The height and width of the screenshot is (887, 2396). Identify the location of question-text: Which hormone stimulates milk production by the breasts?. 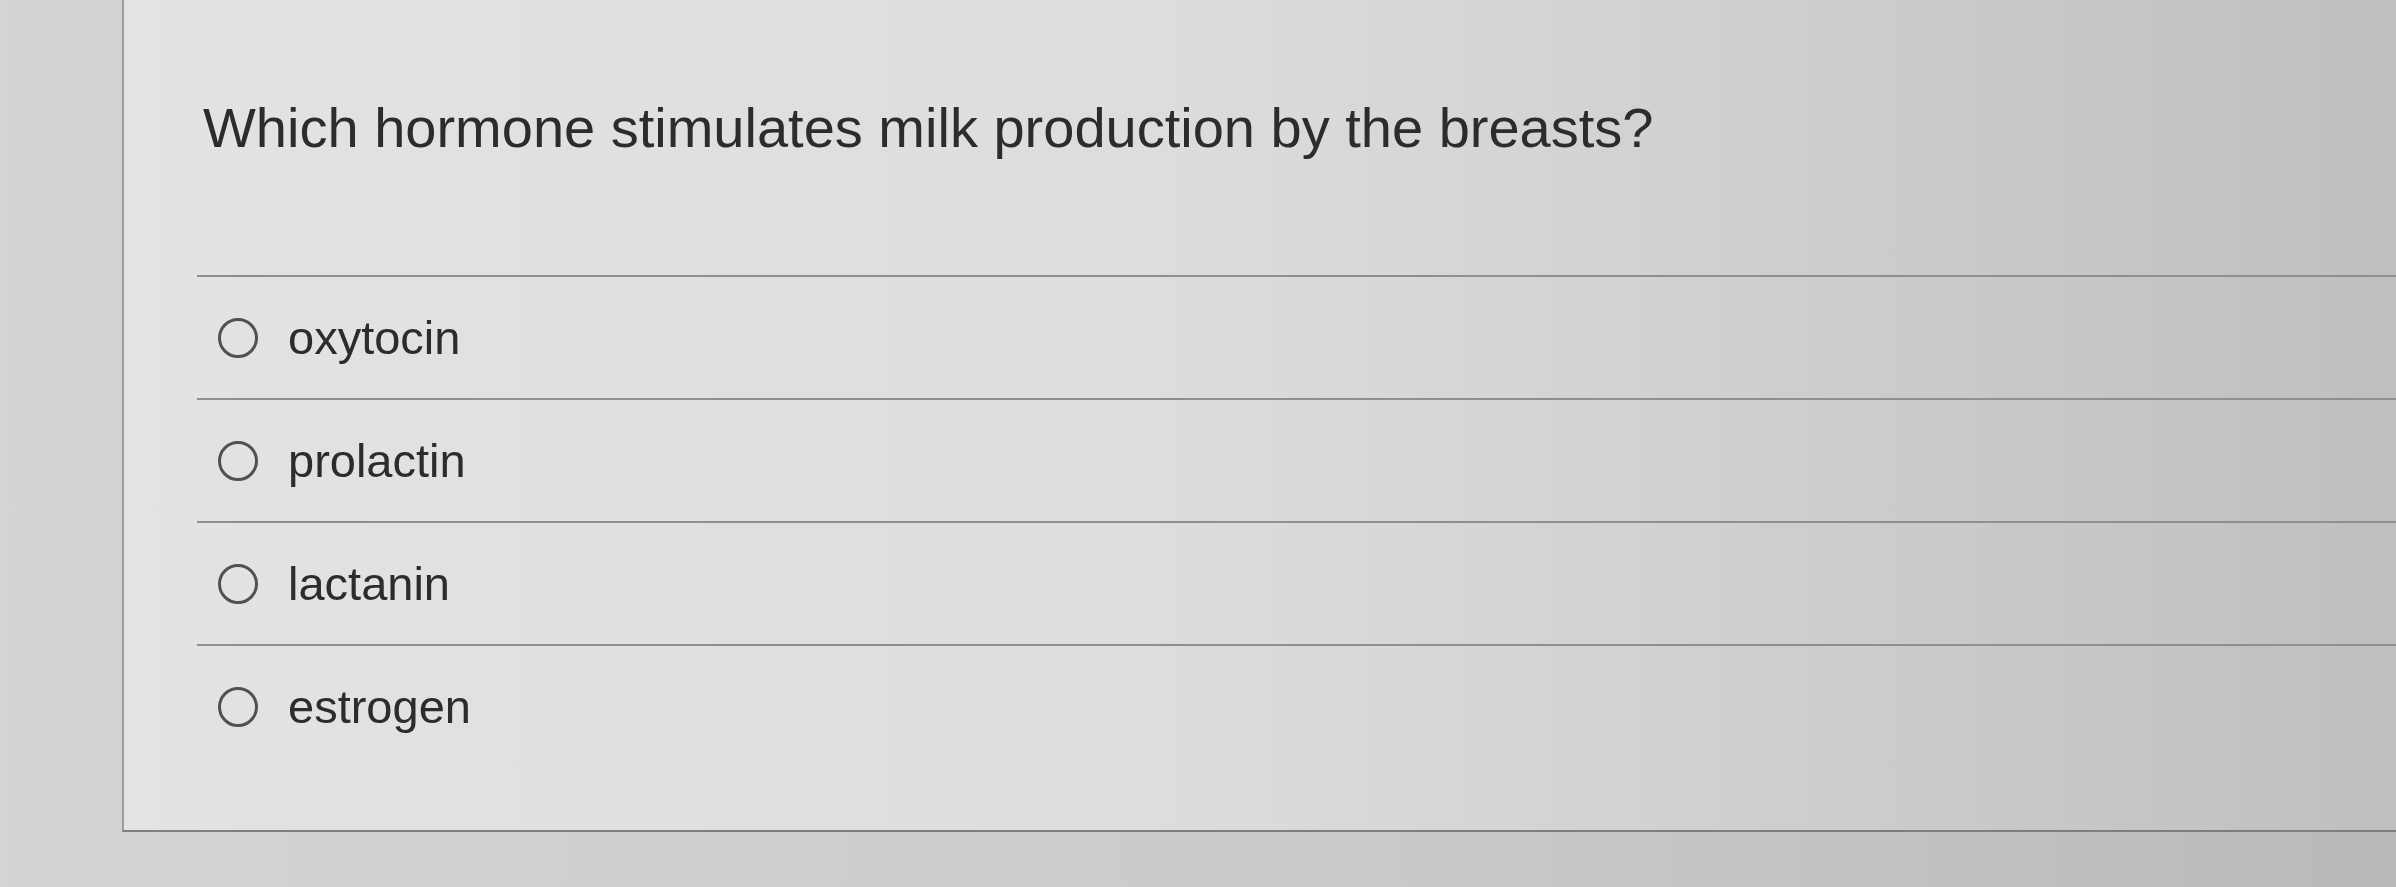
(928, 128).